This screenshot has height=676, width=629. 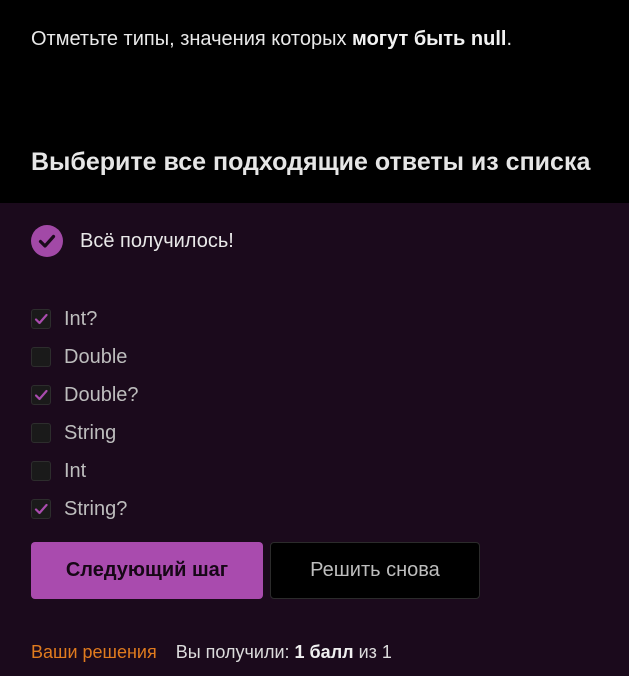 I want to click on option-label: String, so click(x=90, y=432).